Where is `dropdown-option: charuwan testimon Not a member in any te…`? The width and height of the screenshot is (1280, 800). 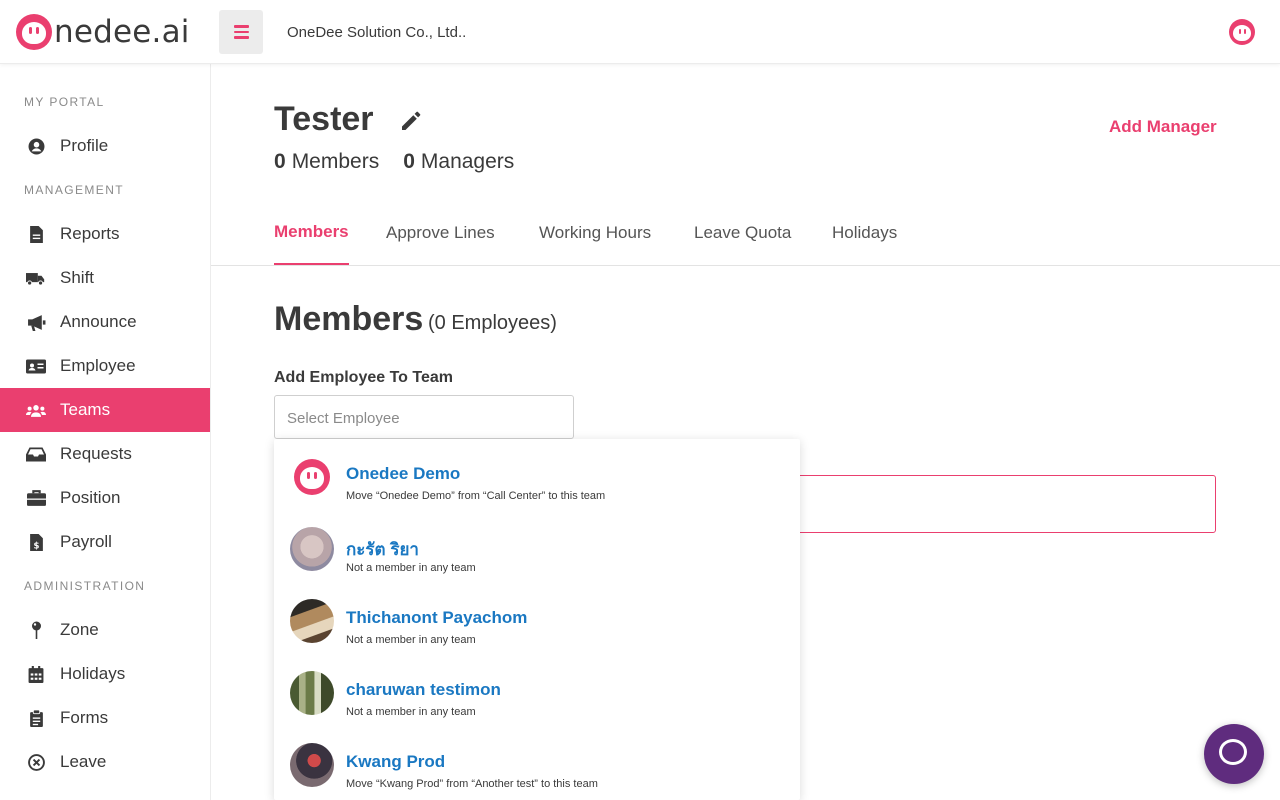
dropdown-option: charuwan testimon Not a member in any te… is located at coordinates (537, 691).